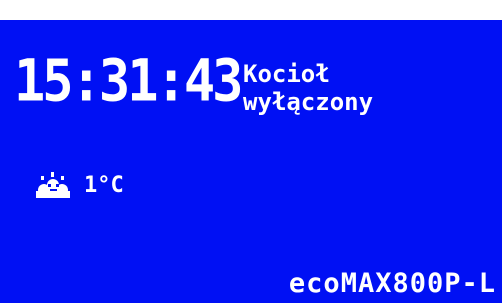 This screenshot has height=303, width=502. What do you see at coordinates (392, 283) in the screenshot?
I see `device-model: ecoMAX800P-L` at bounding box center [392, 283].